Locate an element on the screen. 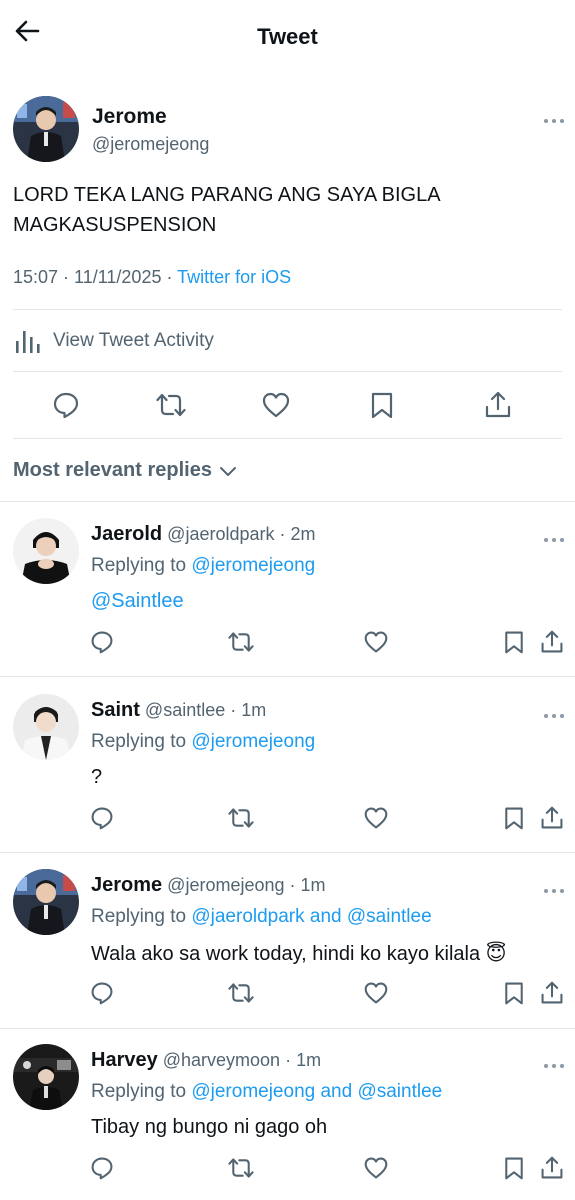 This screenshot has width=575, height=1200. tweet-date: 11/11/2025 is located at coordinates (118, 277).